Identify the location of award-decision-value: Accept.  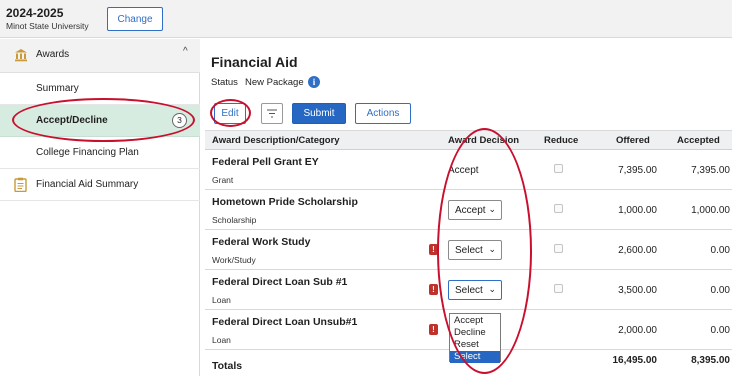
(463, 170).